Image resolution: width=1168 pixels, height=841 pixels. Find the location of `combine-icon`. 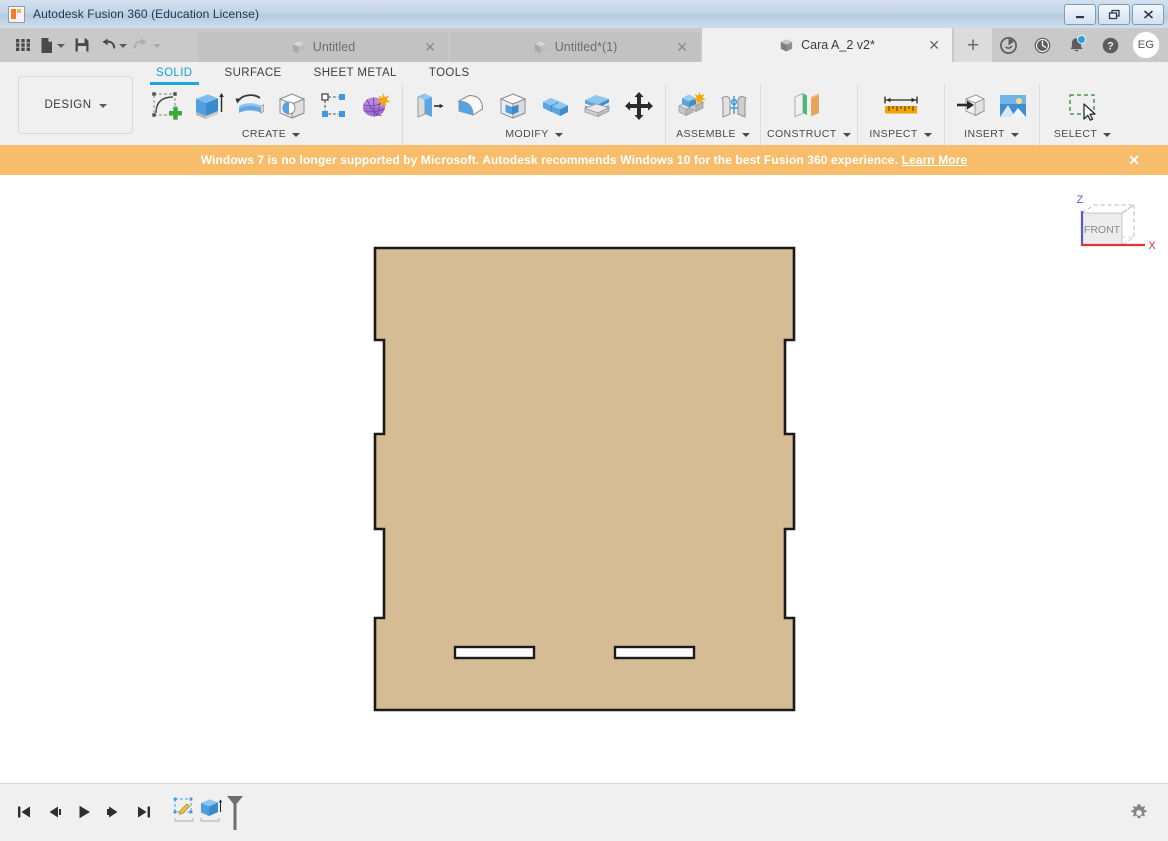

combine-icon is located at coordinates (555, 106).